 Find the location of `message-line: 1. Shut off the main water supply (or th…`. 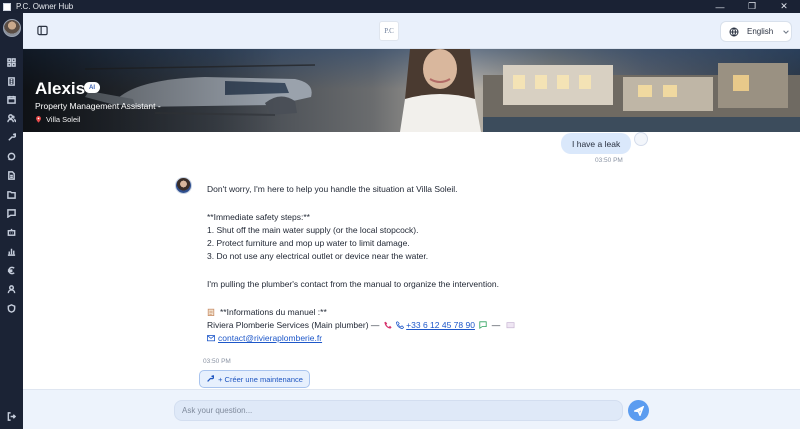

message-line: 1. Shut off the main water supply (or th… is located at coordinates (313, 230).